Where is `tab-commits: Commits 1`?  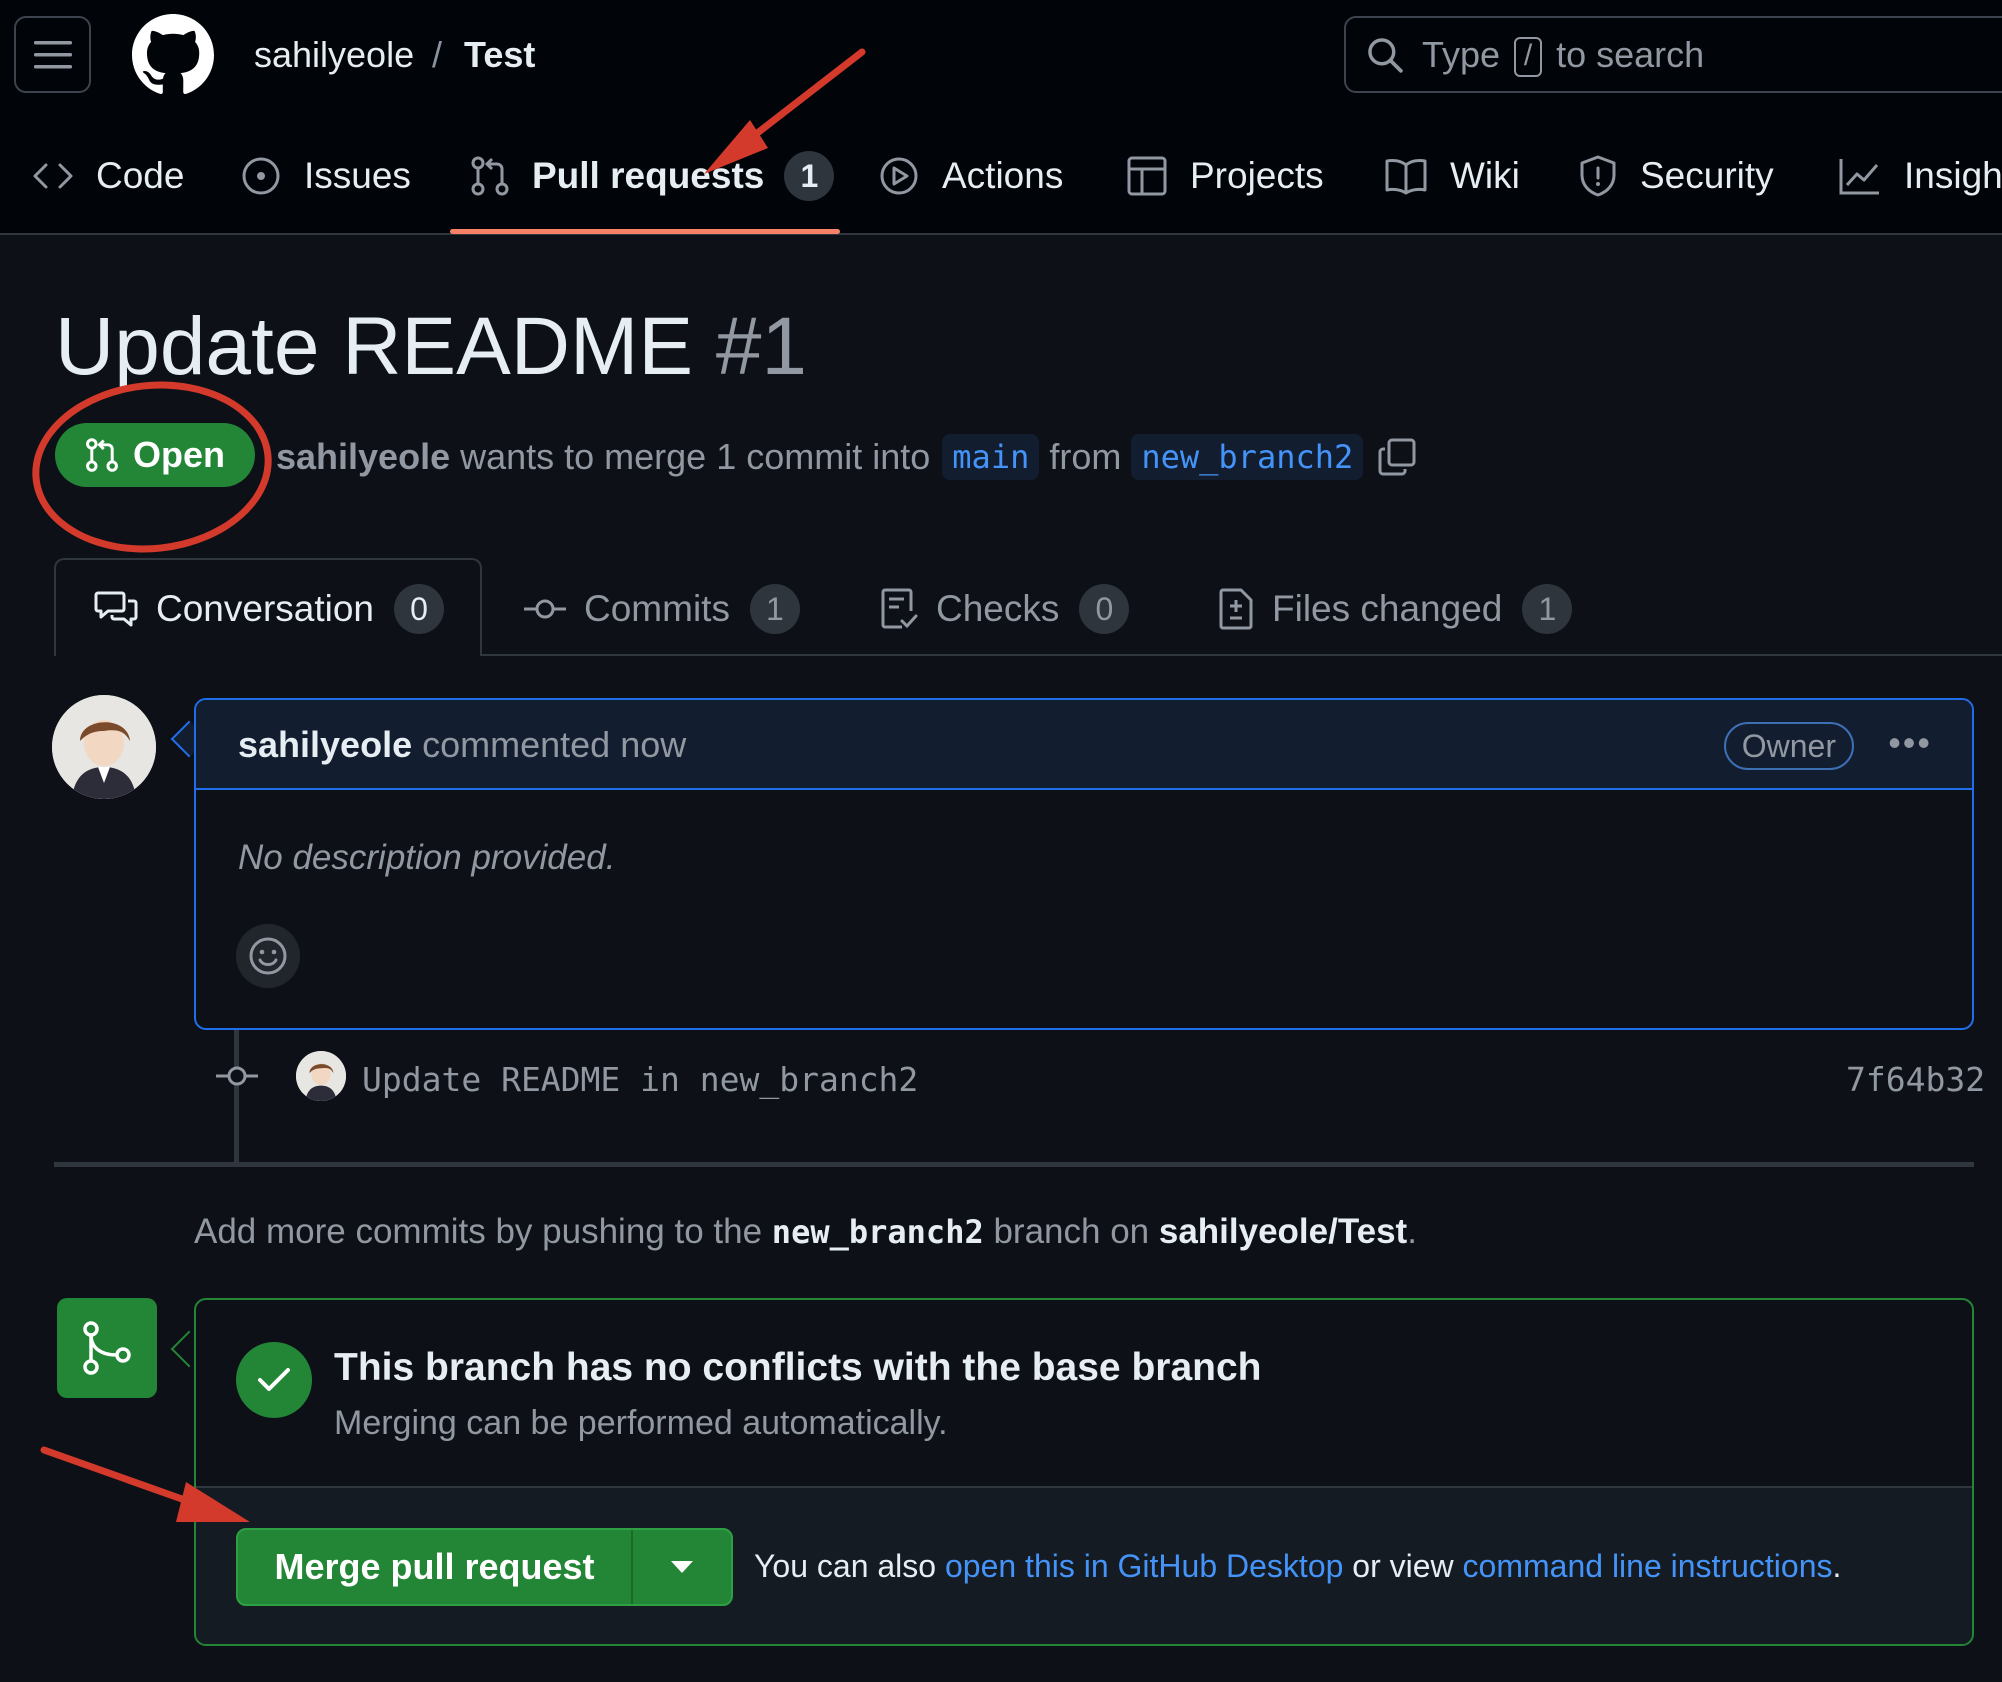 tab-commits: Commits 1 is located at coordinates (662, 609).